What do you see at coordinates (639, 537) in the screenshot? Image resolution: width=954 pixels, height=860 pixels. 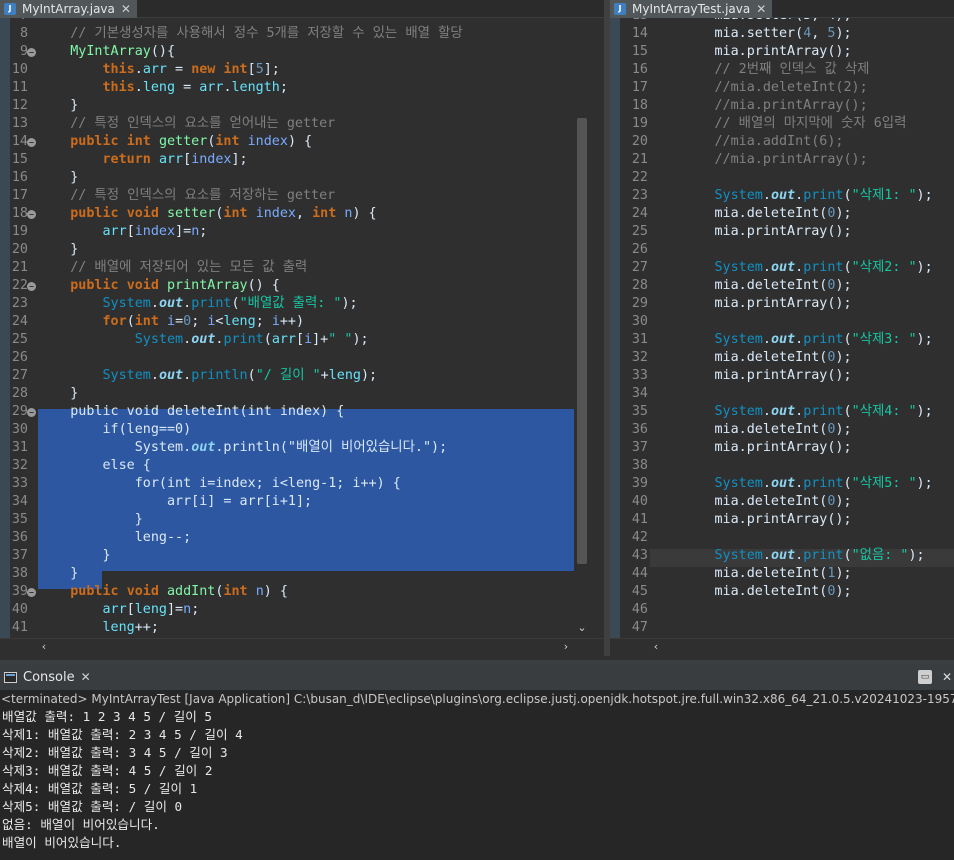 I see `line-number: 42` at bounding box center [639, 537].